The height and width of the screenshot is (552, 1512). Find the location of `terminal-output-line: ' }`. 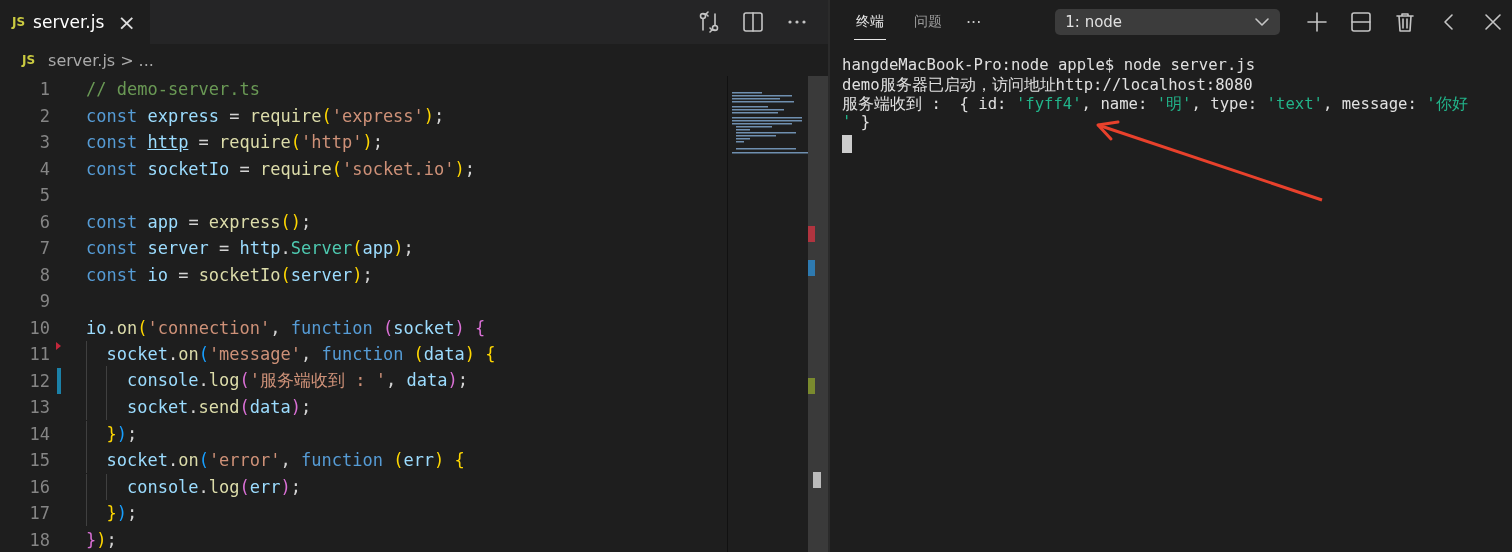

terminal-output-line: ' } is located at coordinates (856, 122).